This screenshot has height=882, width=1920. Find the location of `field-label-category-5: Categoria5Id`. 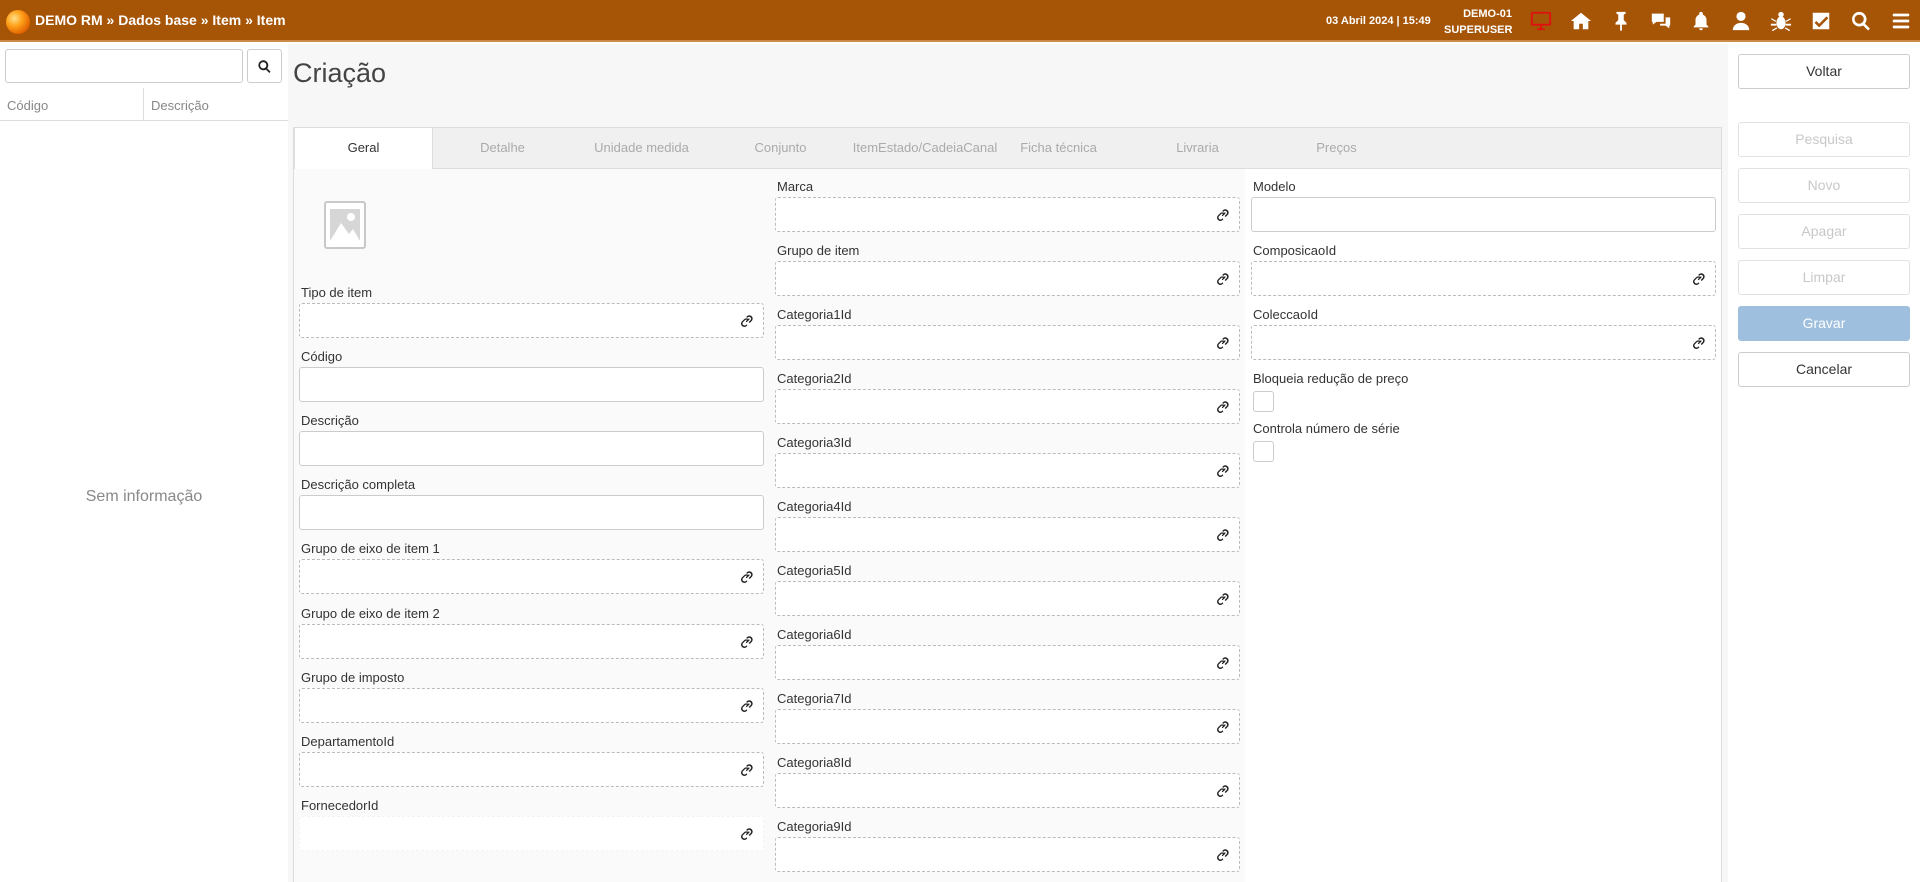

field-label-category-5: Categoria5Id is located at coordinates (814, 570).